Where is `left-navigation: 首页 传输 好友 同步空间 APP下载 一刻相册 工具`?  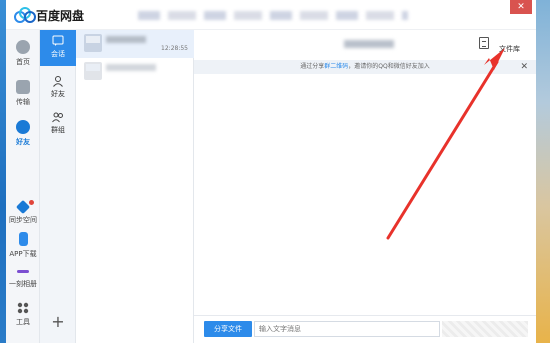
left-navigation: 首页 传输 好友 同步空间 APP下载 一刻相册 工具 is located at coordinates (23, 186).